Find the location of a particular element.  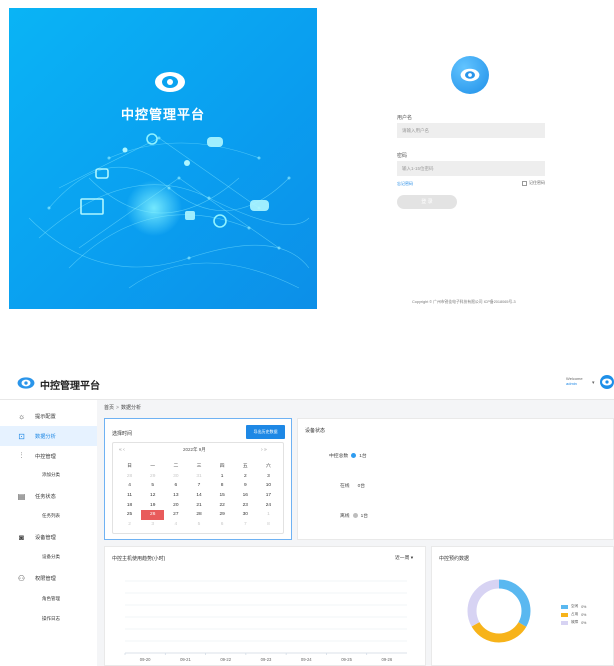

user-avatar is located at coordinates (607, 382).